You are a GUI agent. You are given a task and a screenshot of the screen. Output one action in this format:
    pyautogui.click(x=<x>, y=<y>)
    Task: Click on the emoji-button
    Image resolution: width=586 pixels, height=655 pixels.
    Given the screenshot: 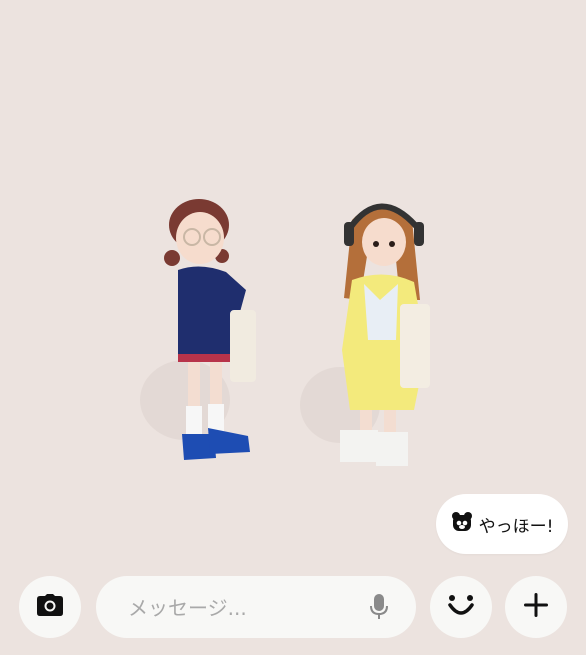 What is the action you would take?
    pyautogui.click(x=461, y=607)
    